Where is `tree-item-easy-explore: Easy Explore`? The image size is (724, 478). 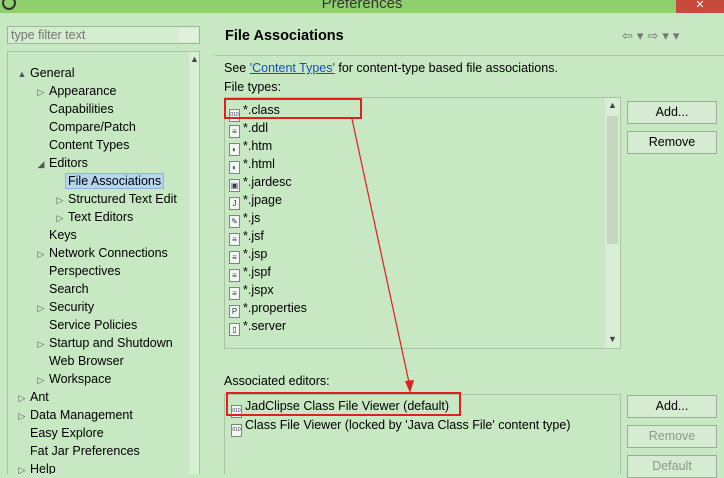 tree-item-easy-explore: Easy Explore is located at coordinates (60, 433).